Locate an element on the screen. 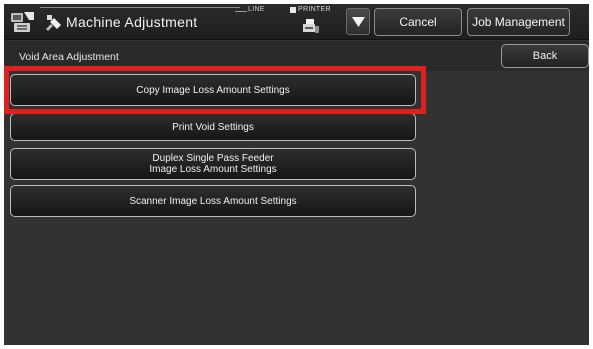  highlight-box is located at coordinates (215, 90).